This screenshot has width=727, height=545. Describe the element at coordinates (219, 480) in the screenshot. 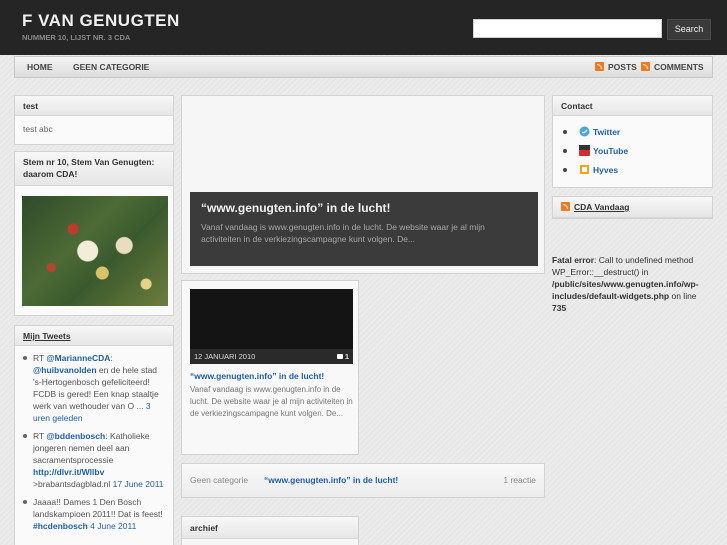

I see `post-category: Geen categorie` at that location.